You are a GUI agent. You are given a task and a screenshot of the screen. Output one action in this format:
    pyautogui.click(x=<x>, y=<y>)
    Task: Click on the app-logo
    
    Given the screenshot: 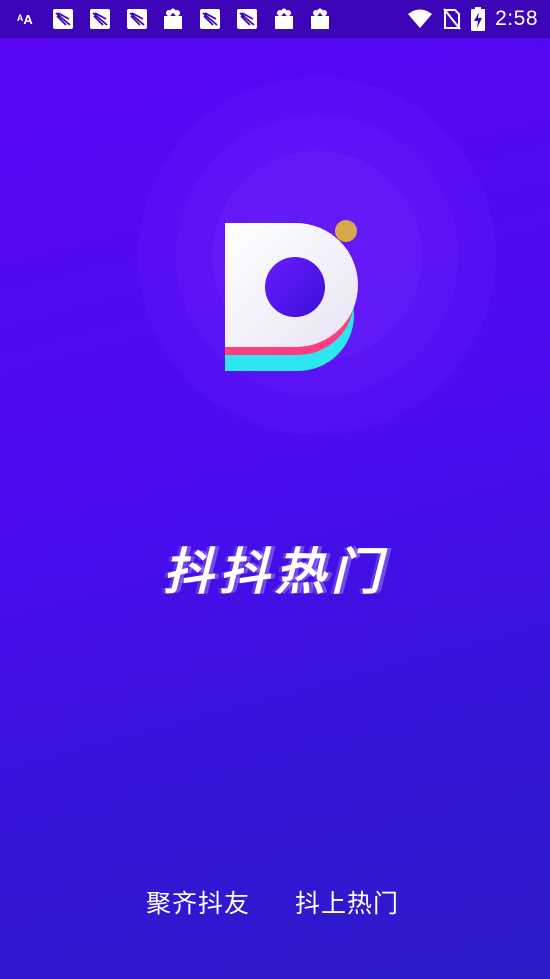 What is the action you would take?
    pyautogui.click(x=291, y=295)
    